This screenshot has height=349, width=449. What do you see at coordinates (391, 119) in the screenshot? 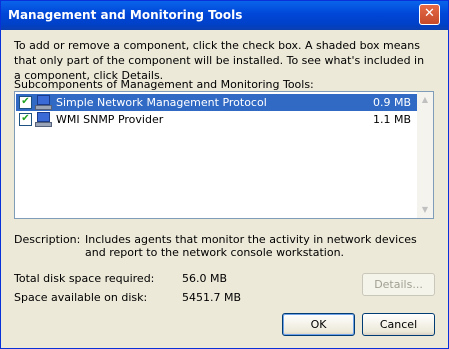
I see `component-size: 1.1 MB` at bounding box center [391, 119].